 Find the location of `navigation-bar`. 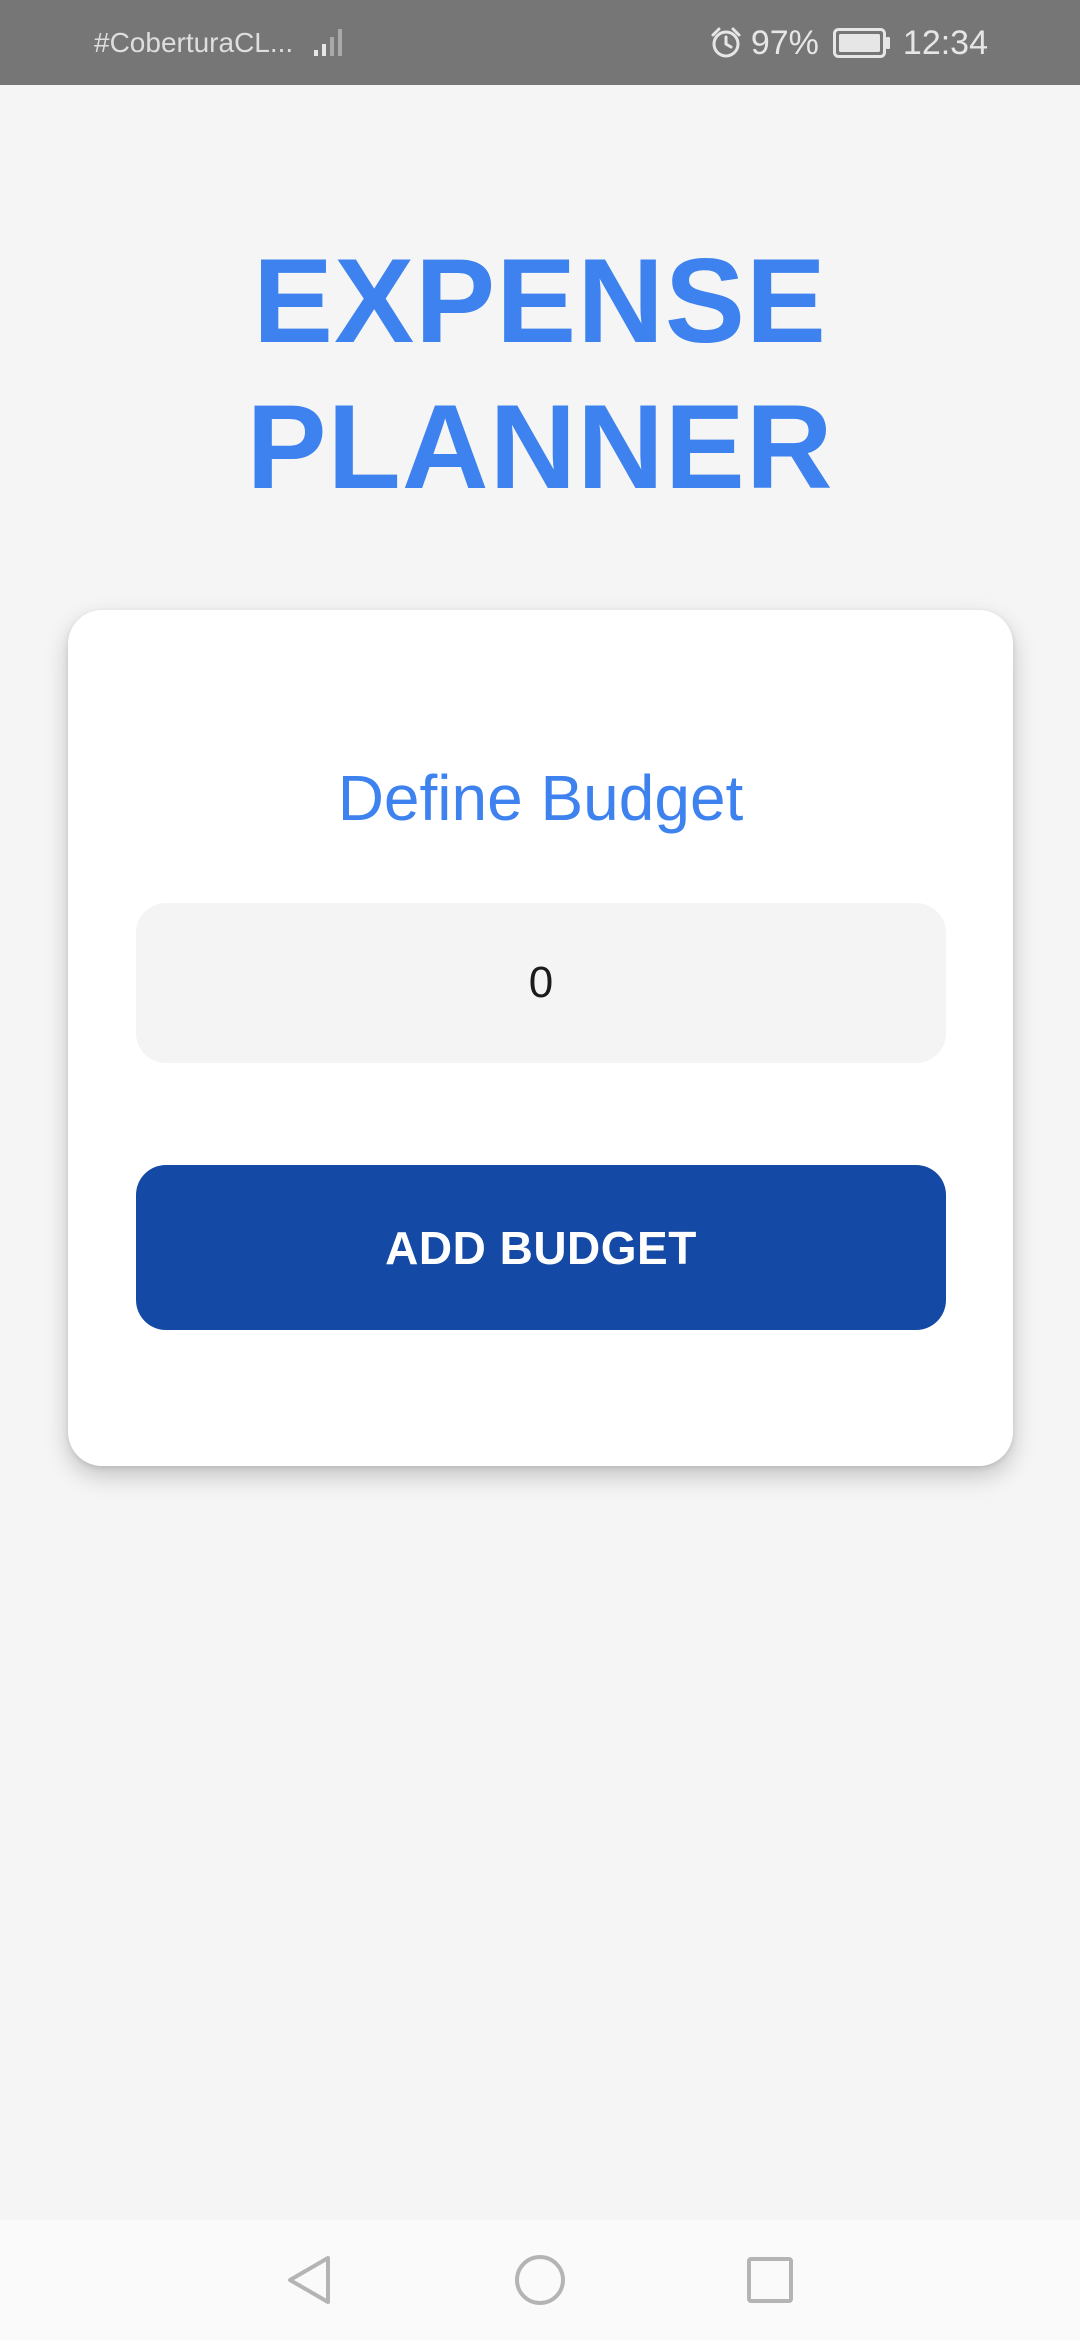

navigation-bar is located at coordinates (540, 2280).